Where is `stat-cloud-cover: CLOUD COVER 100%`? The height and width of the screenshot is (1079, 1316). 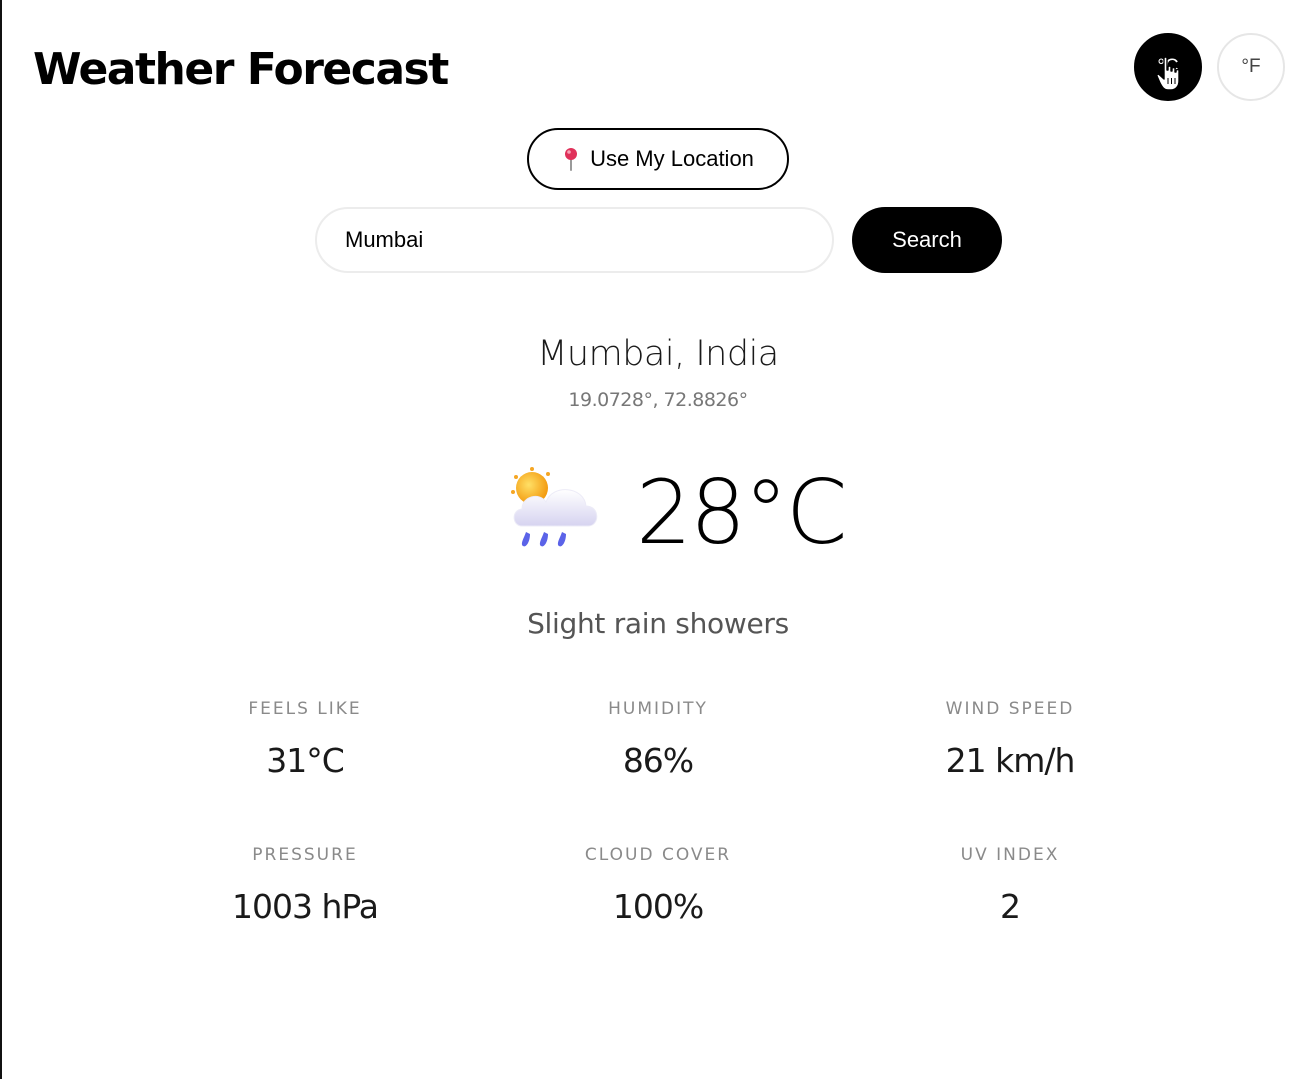 stat-cloud-cover: CLOUD COVER 100% is located at coordinates (658, 886).